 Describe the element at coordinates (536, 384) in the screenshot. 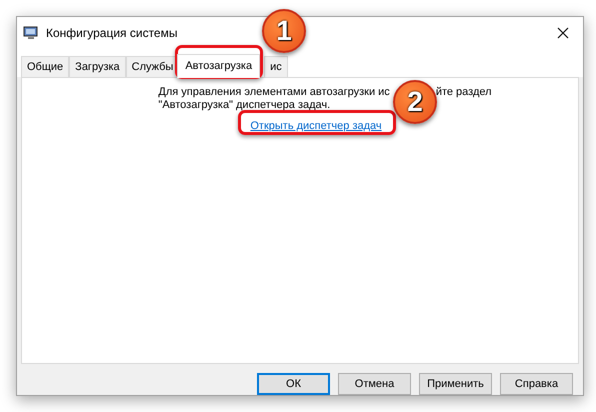

I see `dialog-button: Справка` at that location.